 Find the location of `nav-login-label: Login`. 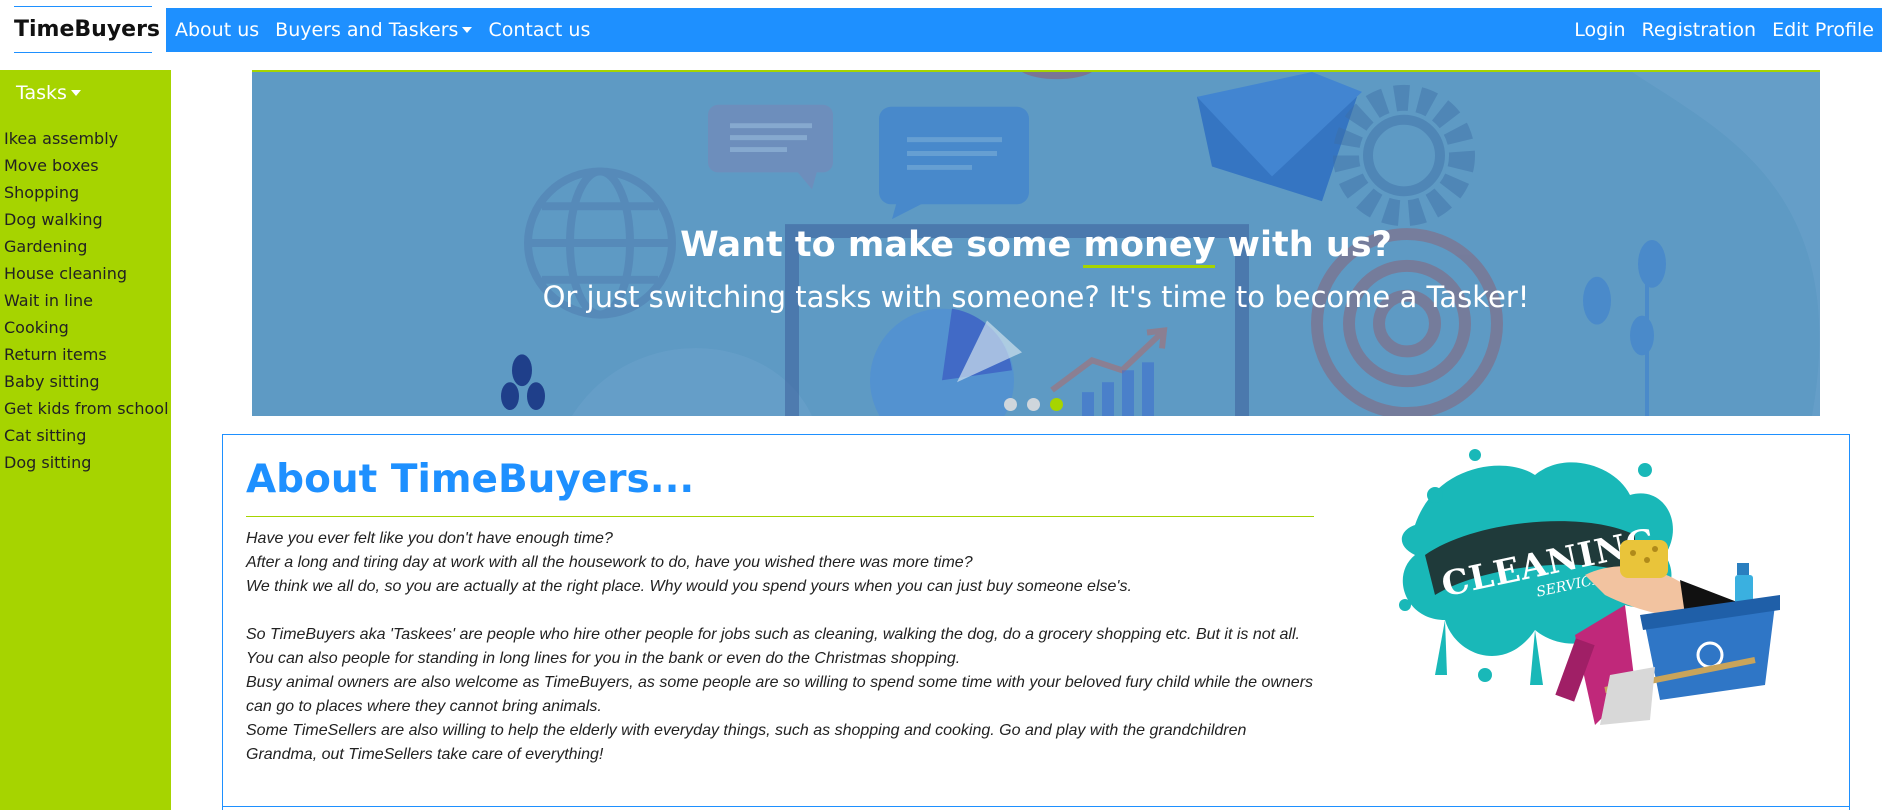

nav-login-label: Login is located at coordinates (1600, 30).